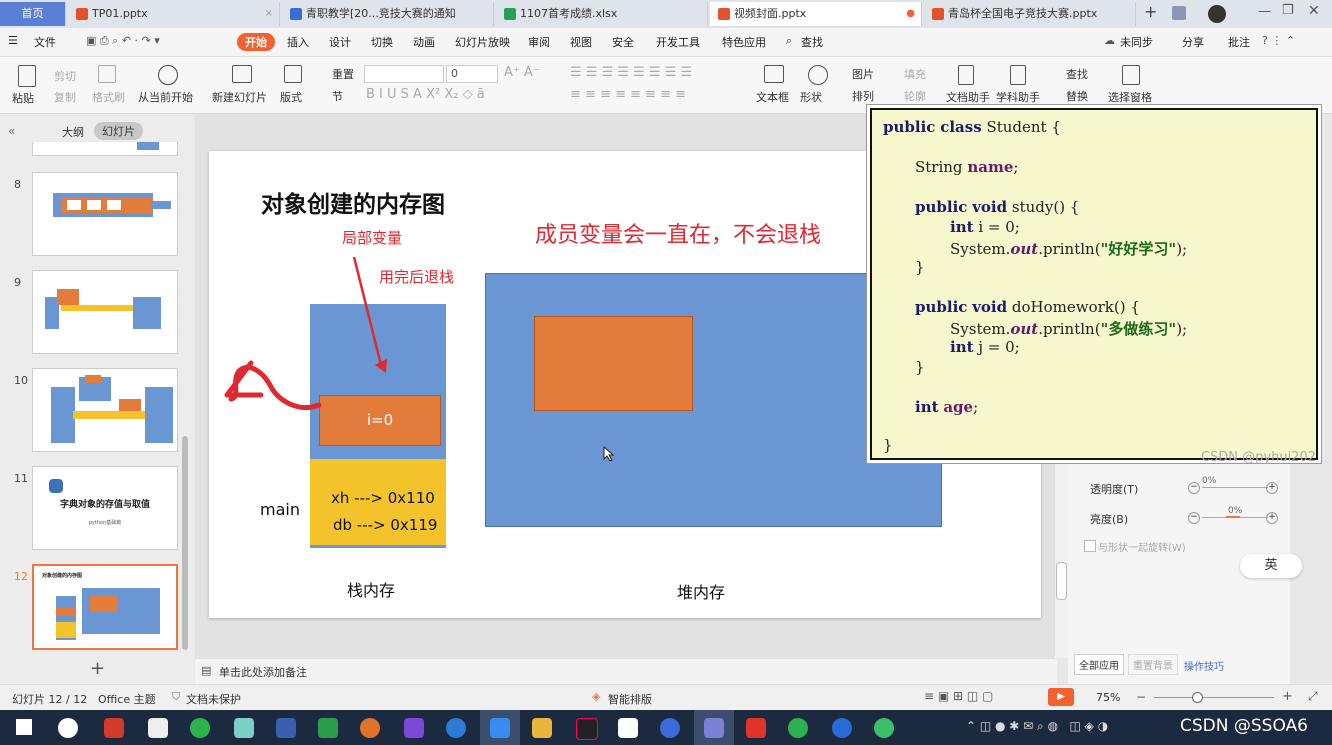  Describe the element at coordinates (1153, 664) in the screenshot. I see `reset-background-button: 重置背景` at that location.